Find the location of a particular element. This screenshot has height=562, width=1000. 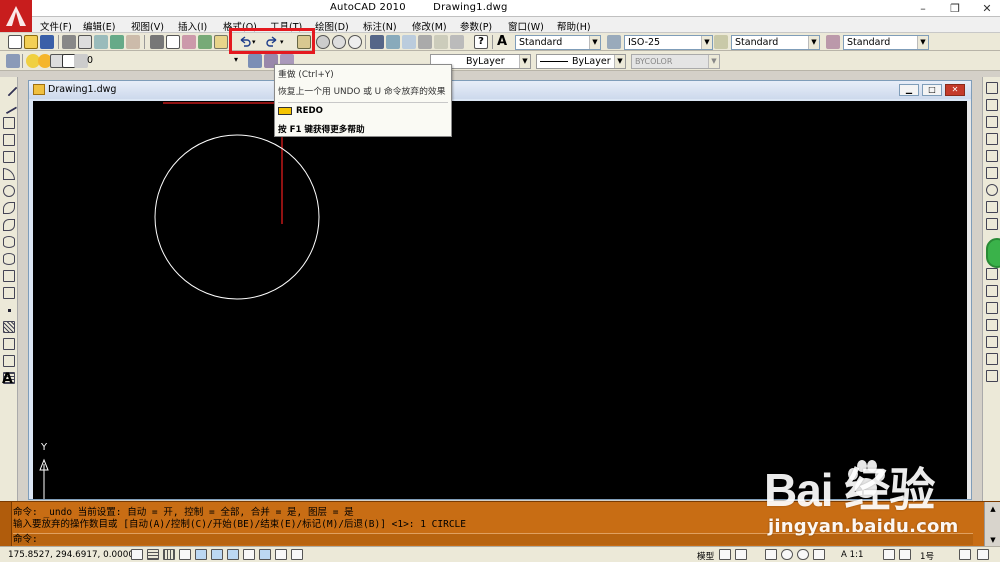

line-icon is located at coordinates (9, 88).